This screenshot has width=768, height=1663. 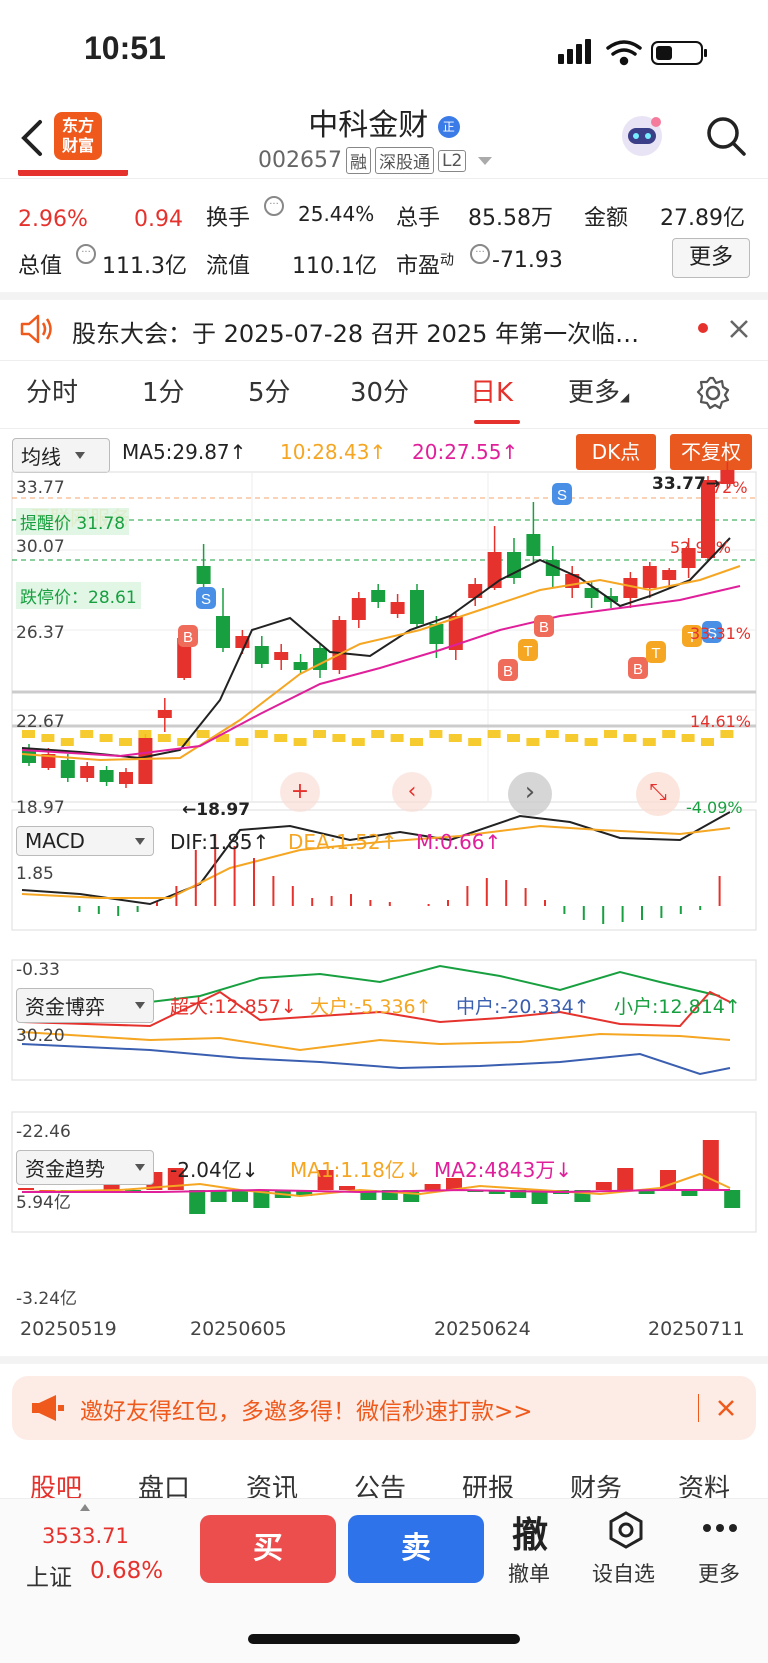 I want to click on small-label: 小户:12.814↑, so click(x=677, y=1007).